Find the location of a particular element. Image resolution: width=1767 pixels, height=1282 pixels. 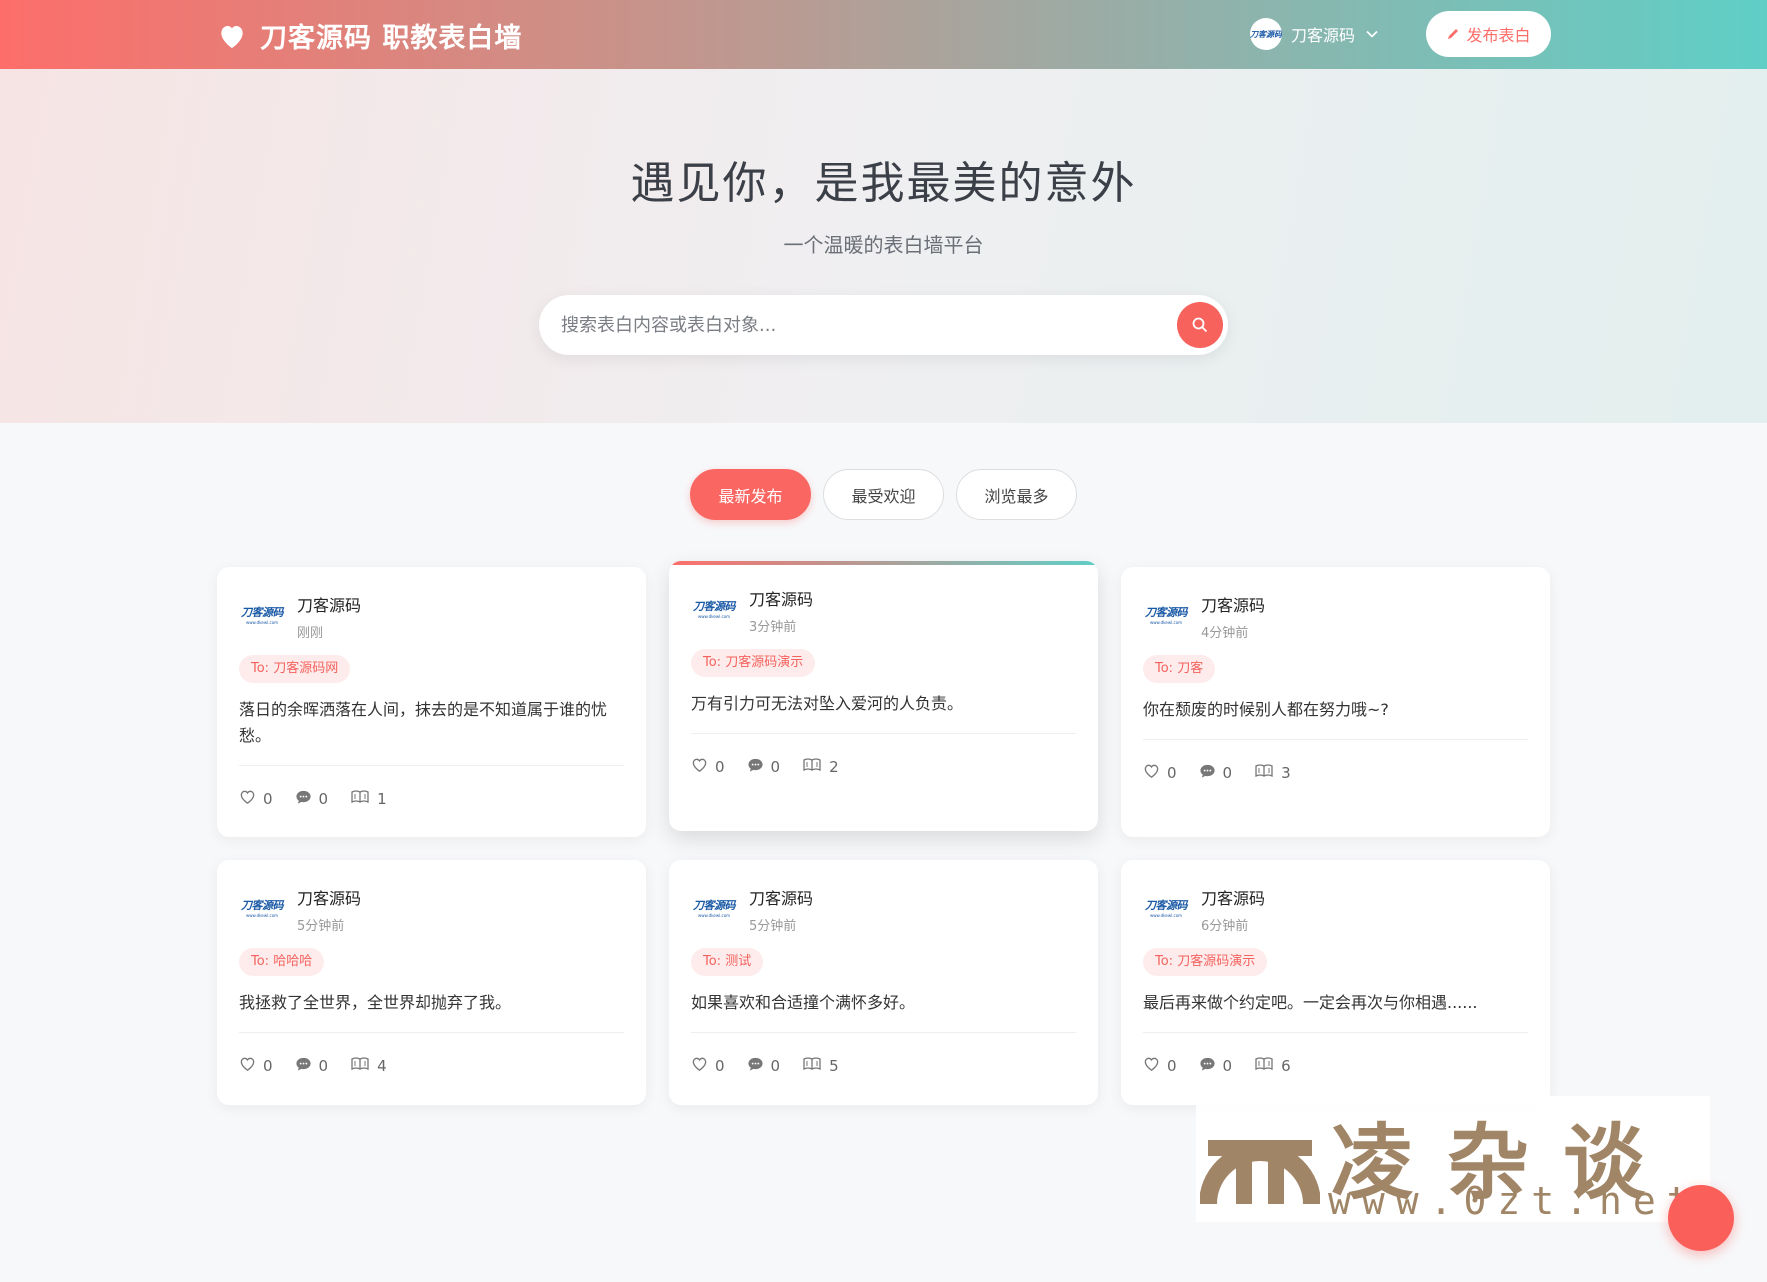

card-time: 刚刚 is located at coordinates (310, 633).